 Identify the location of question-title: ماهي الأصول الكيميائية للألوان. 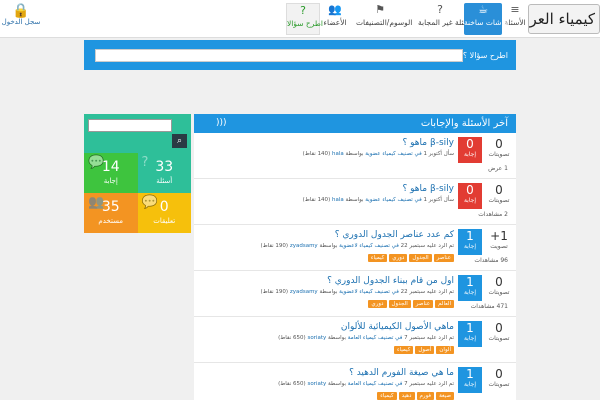
(397, 327).